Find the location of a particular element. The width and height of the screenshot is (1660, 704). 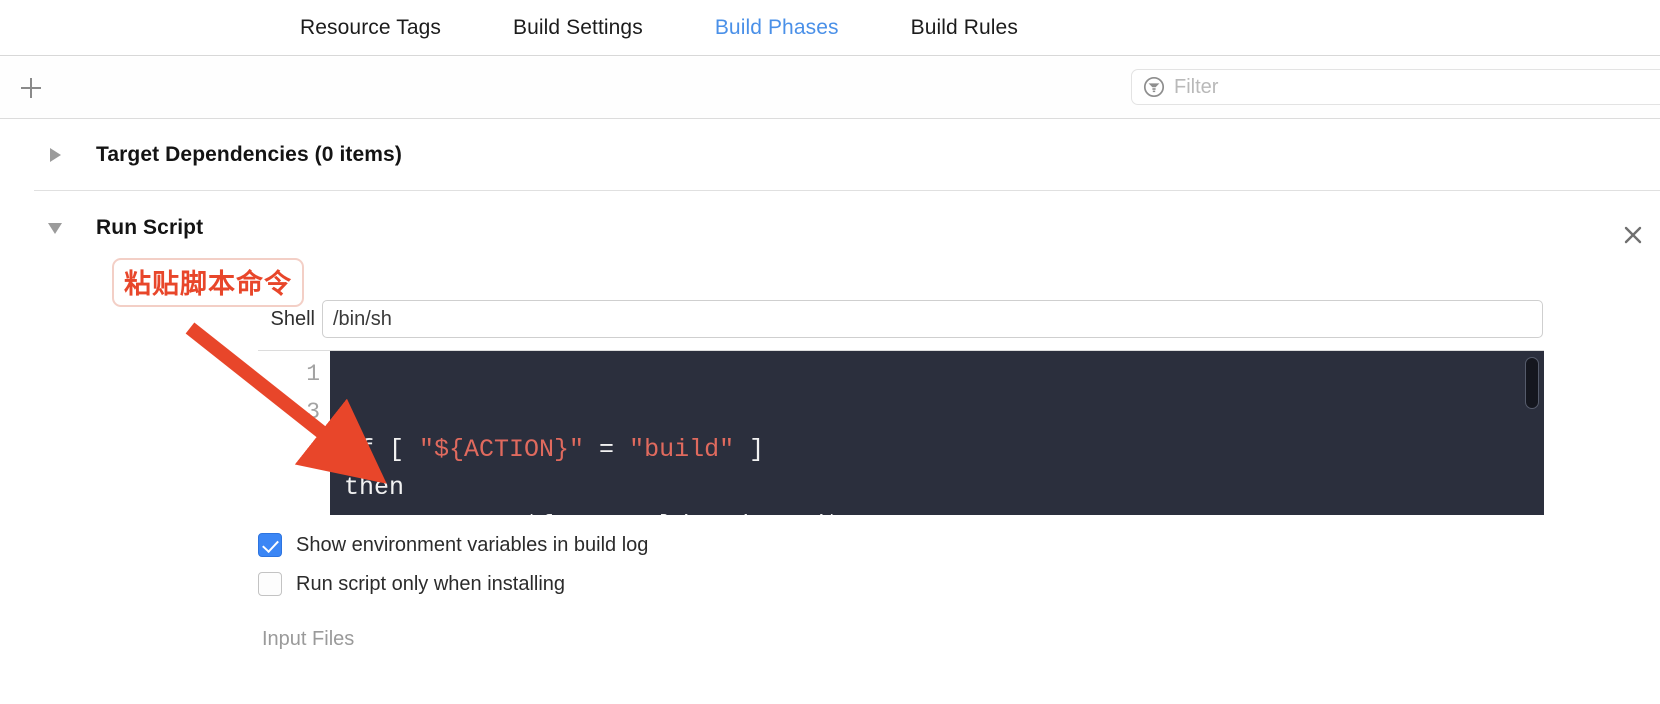

code-line: INSTALL_DIR=${SRCROOT}/Products/$ is located at coordinates (944, 511).